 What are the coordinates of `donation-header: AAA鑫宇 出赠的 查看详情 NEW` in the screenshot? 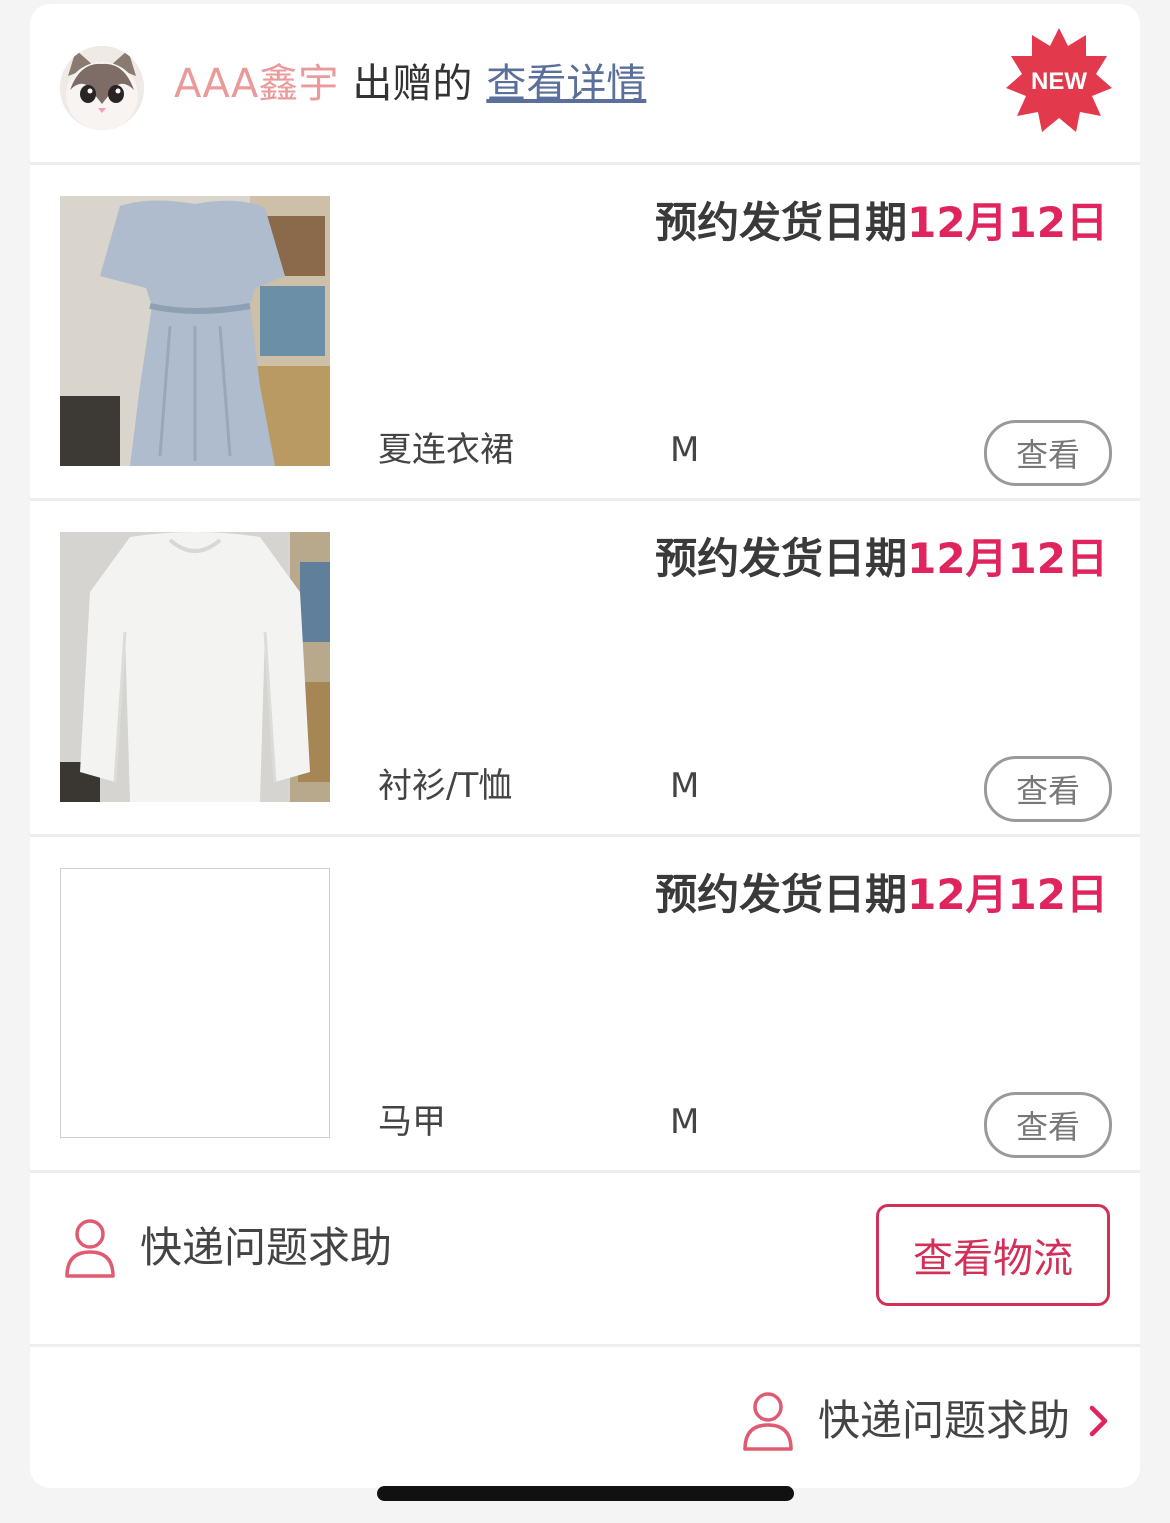 It's located at (585, 84).